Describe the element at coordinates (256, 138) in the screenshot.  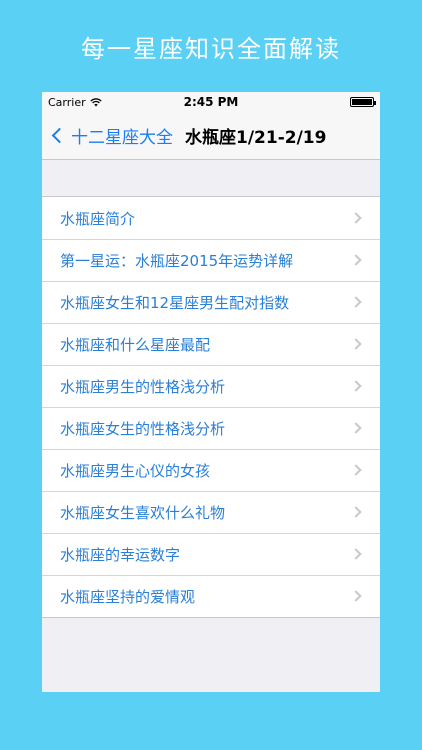
I see `page-title: 水瓶座1/21-2/19` at that location.